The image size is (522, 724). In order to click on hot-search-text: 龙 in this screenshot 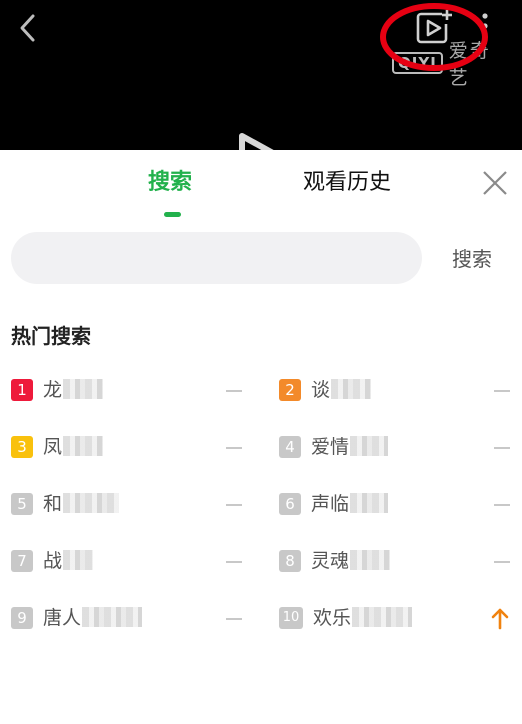, I will do `click(73, 390)`.